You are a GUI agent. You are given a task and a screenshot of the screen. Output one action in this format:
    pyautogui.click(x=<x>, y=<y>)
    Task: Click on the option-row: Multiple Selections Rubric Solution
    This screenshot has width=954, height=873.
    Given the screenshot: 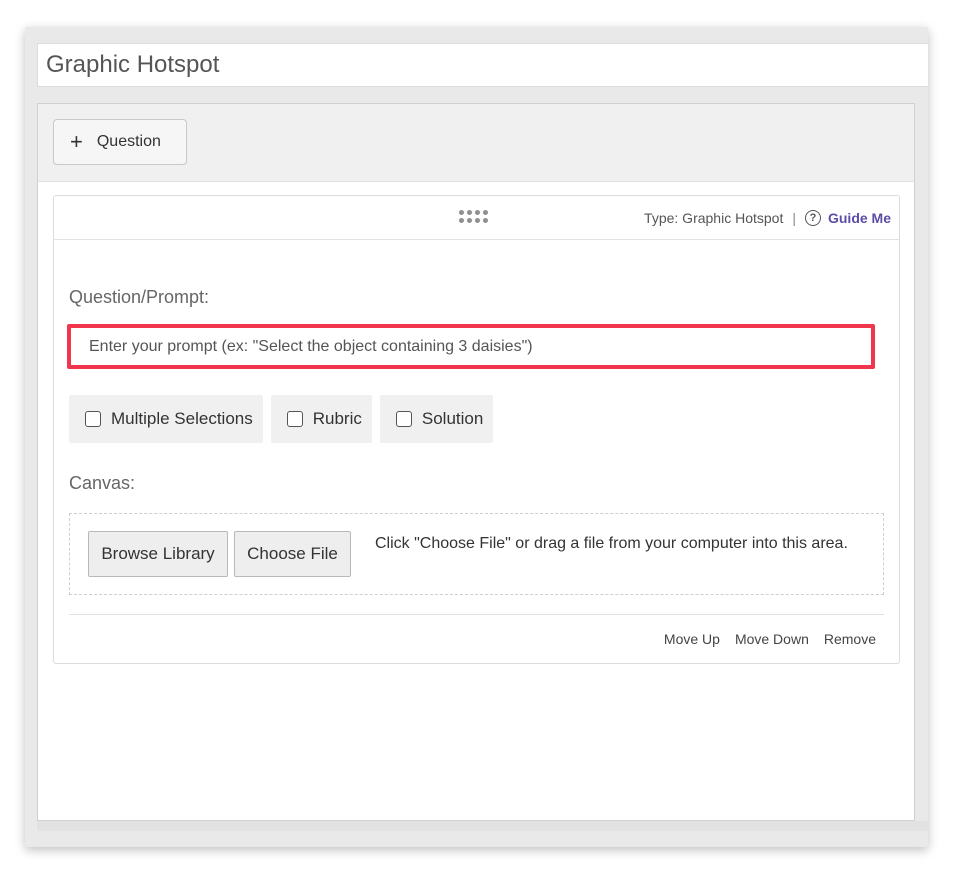 What is the action you would take?
    pyautogui.click(x=281, y=419)
    